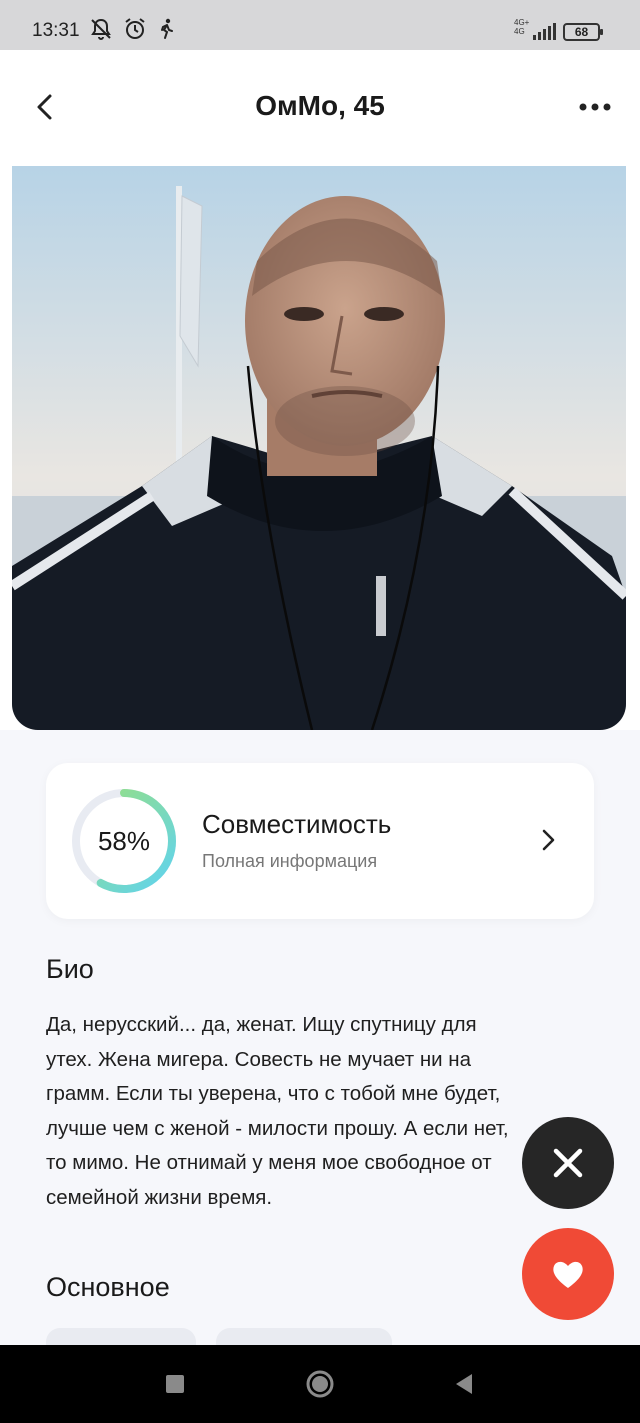  I want to click on bio-line: семейной жизни время., so click(159, 1197).